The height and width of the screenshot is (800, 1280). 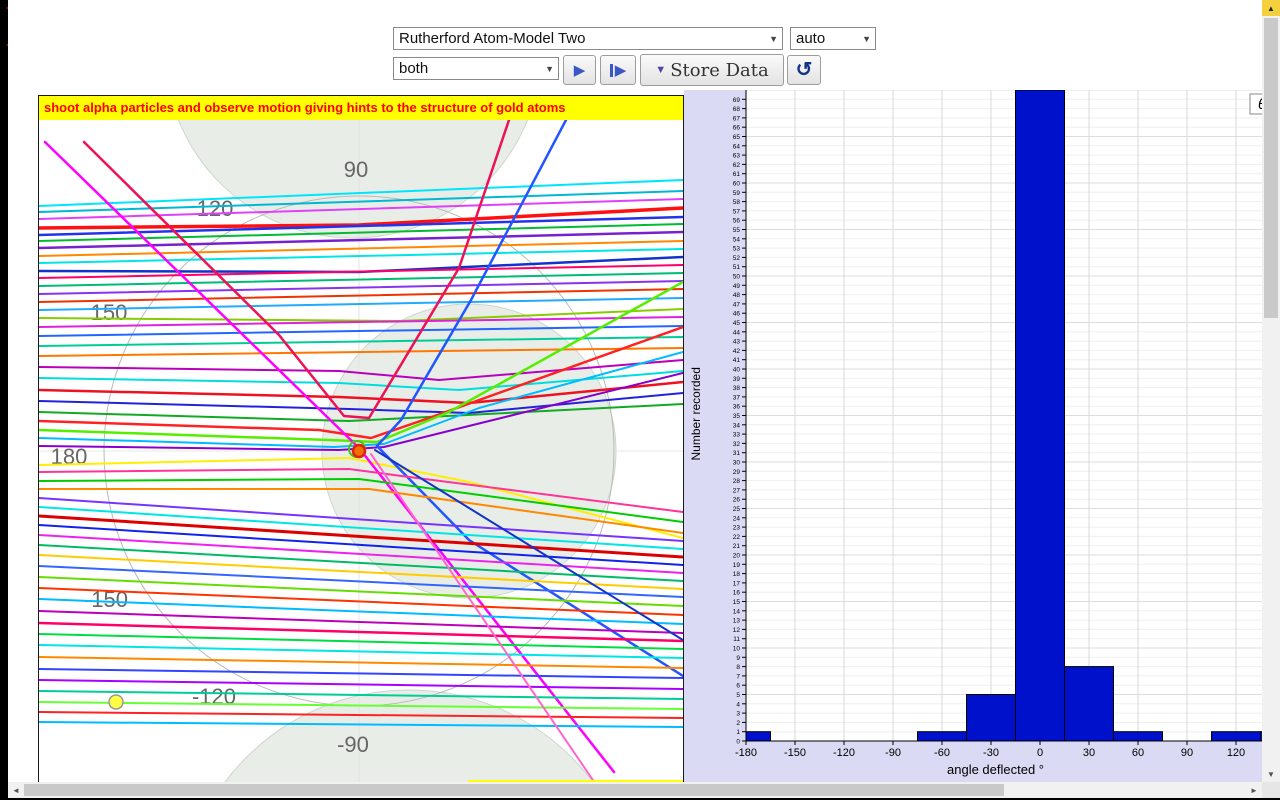 What do you see at coordinates (514, 790) in the screenshot?
I see `horizontal-scrollbar-thumb` at bounding box center [514, 790].